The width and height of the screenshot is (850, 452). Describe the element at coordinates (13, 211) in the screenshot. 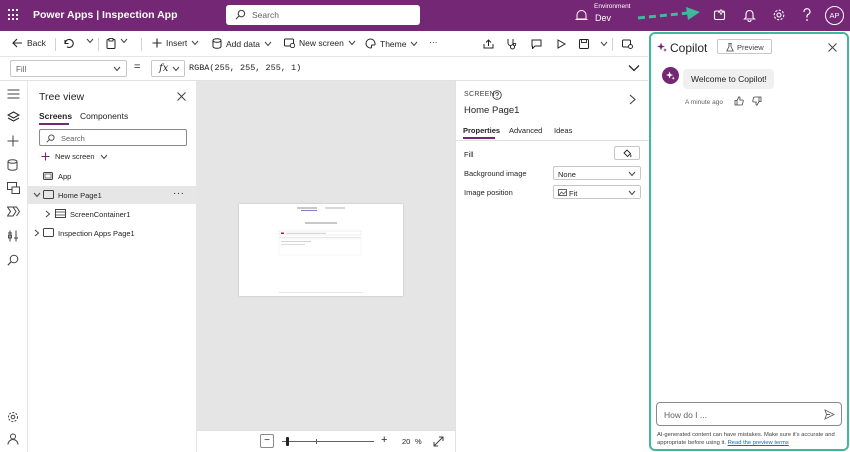

I see `power-automate-icon` at that location.